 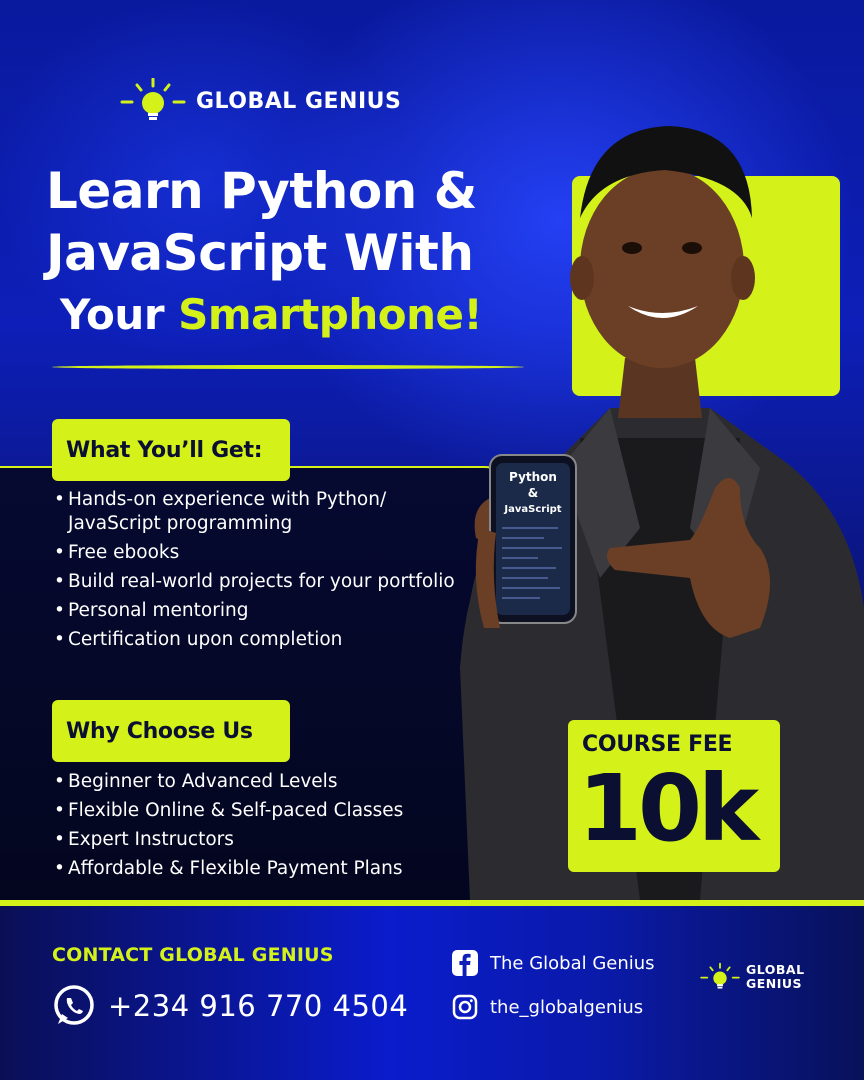 What do you see at coordinates (171, 450) in the screenshot?
I see `what-you-get-heading: What You’ll Get:` at bounding box center [171, 450].